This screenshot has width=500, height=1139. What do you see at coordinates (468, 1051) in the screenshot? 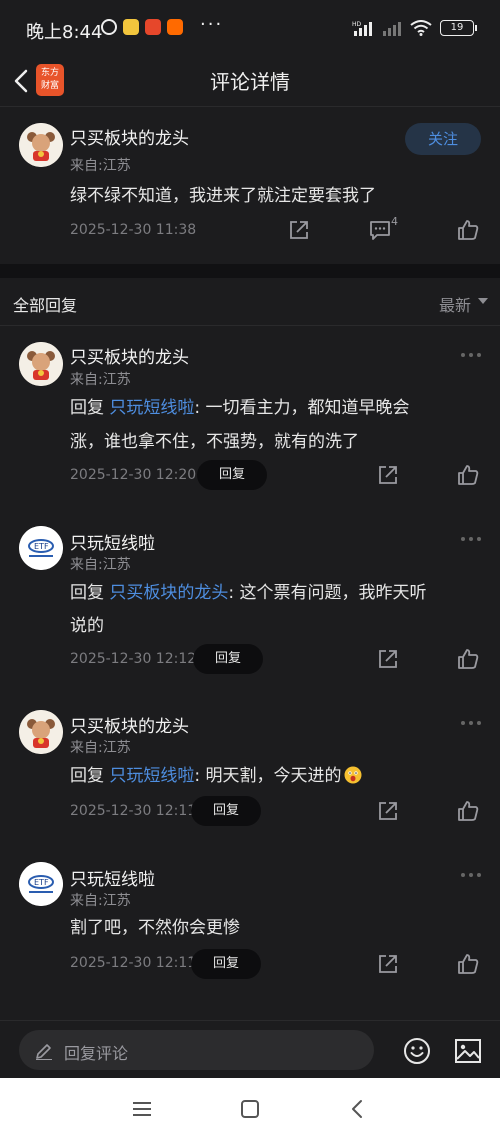
I see `image-icon` at bounding box center [468, 1051].